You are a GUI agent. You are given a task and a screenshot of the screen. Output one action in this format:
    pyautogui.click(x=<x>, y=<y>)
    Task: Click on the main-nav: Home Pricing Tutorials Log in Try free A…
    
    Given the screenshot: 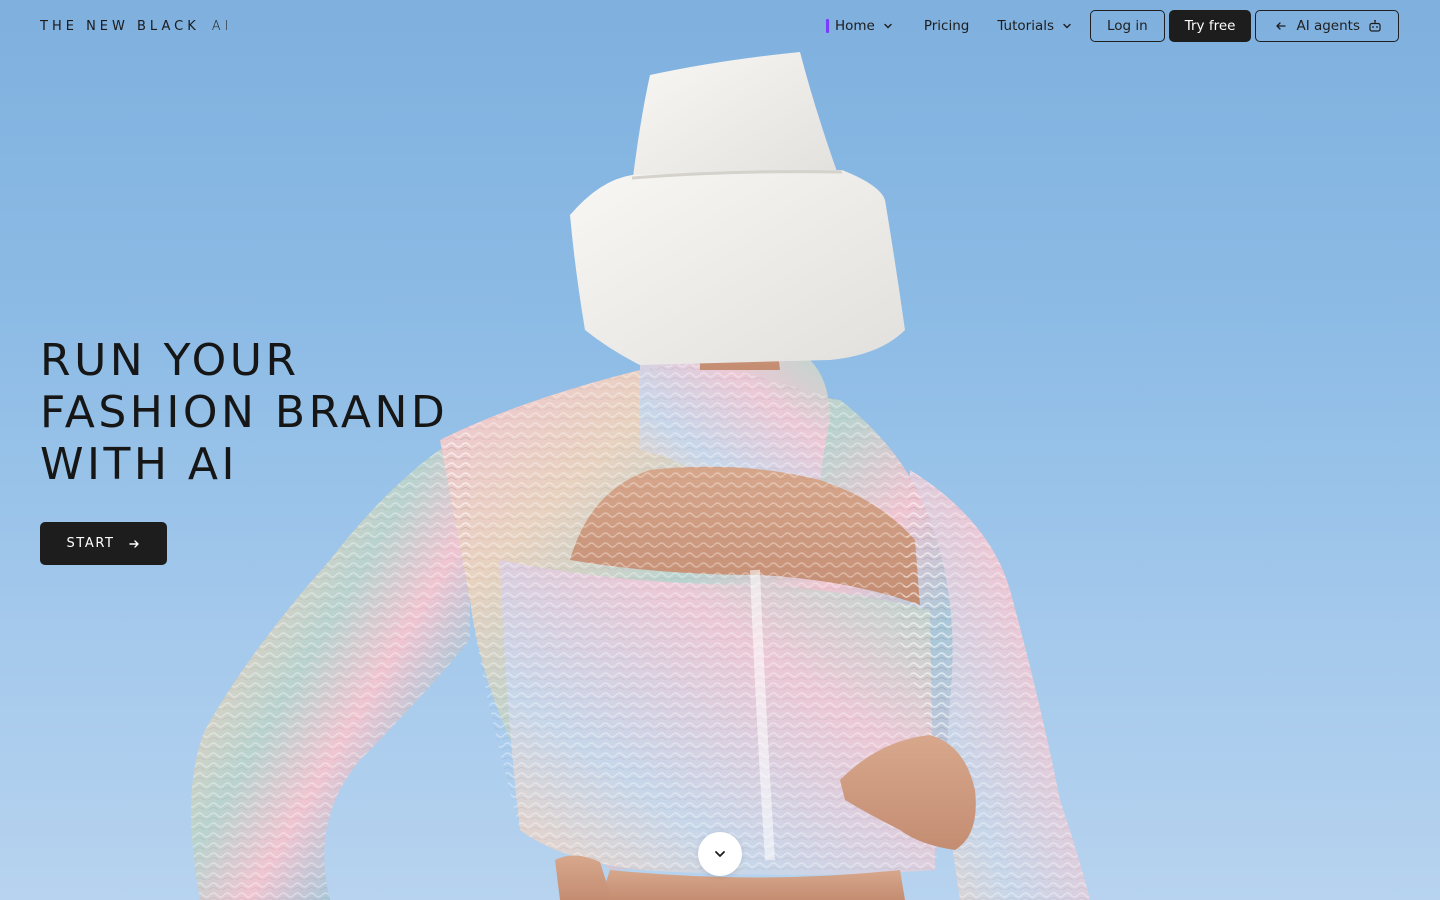 What is the action you would take?
    pyautogui.click(x=1112, y=26)
    